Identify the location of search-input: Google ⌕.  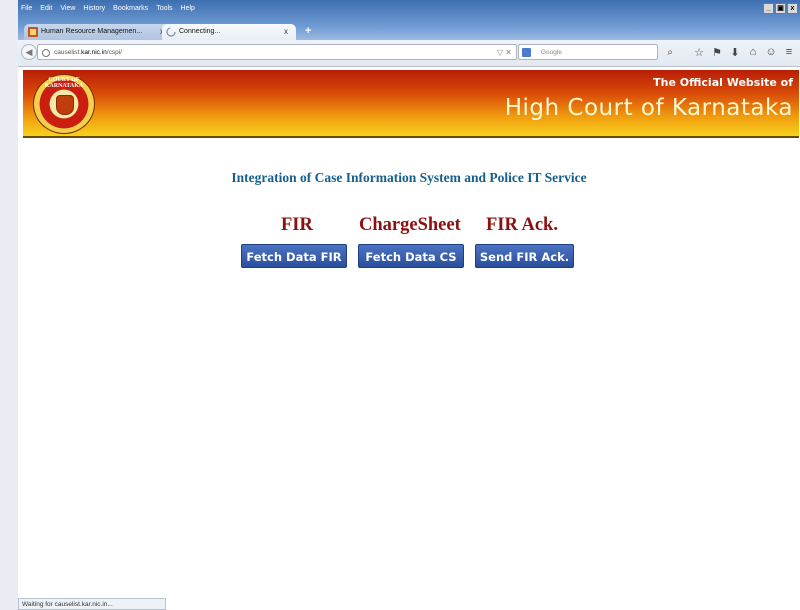
(595, 52).